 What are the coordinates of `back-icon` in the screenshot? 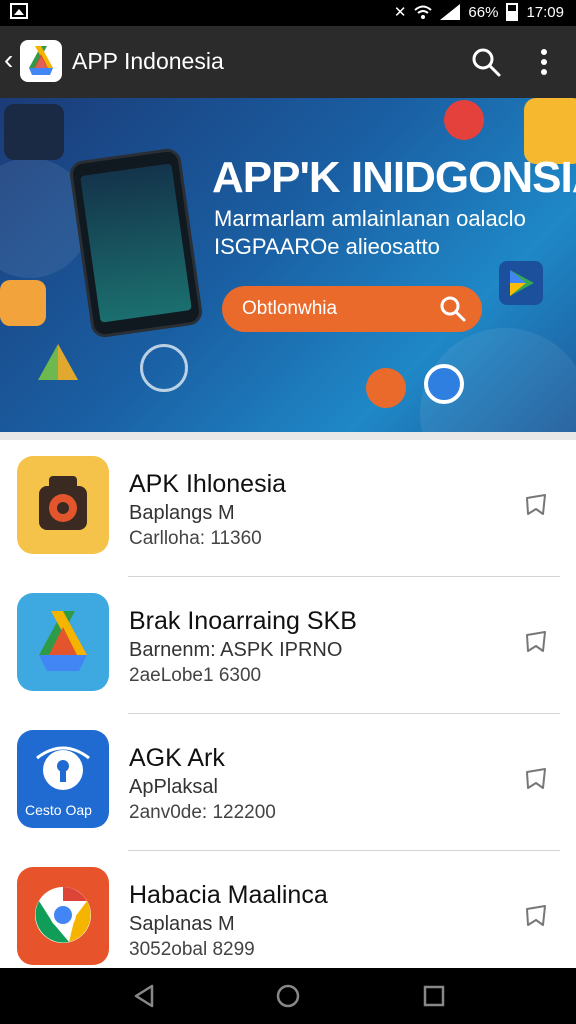 It's located at (144, 996).